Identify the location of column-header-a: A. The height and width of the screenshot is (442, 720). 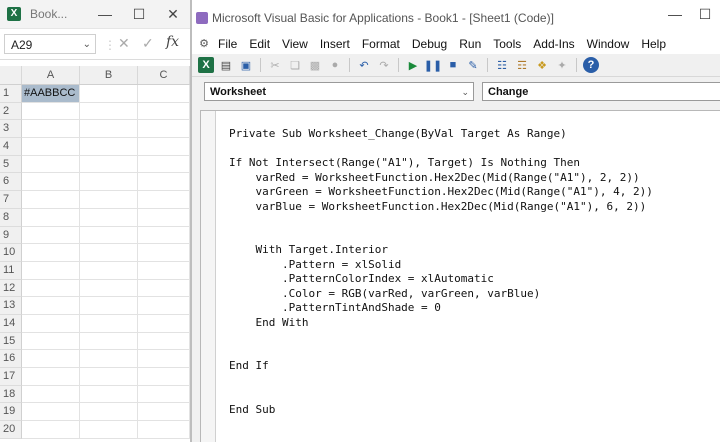
(51, 75).